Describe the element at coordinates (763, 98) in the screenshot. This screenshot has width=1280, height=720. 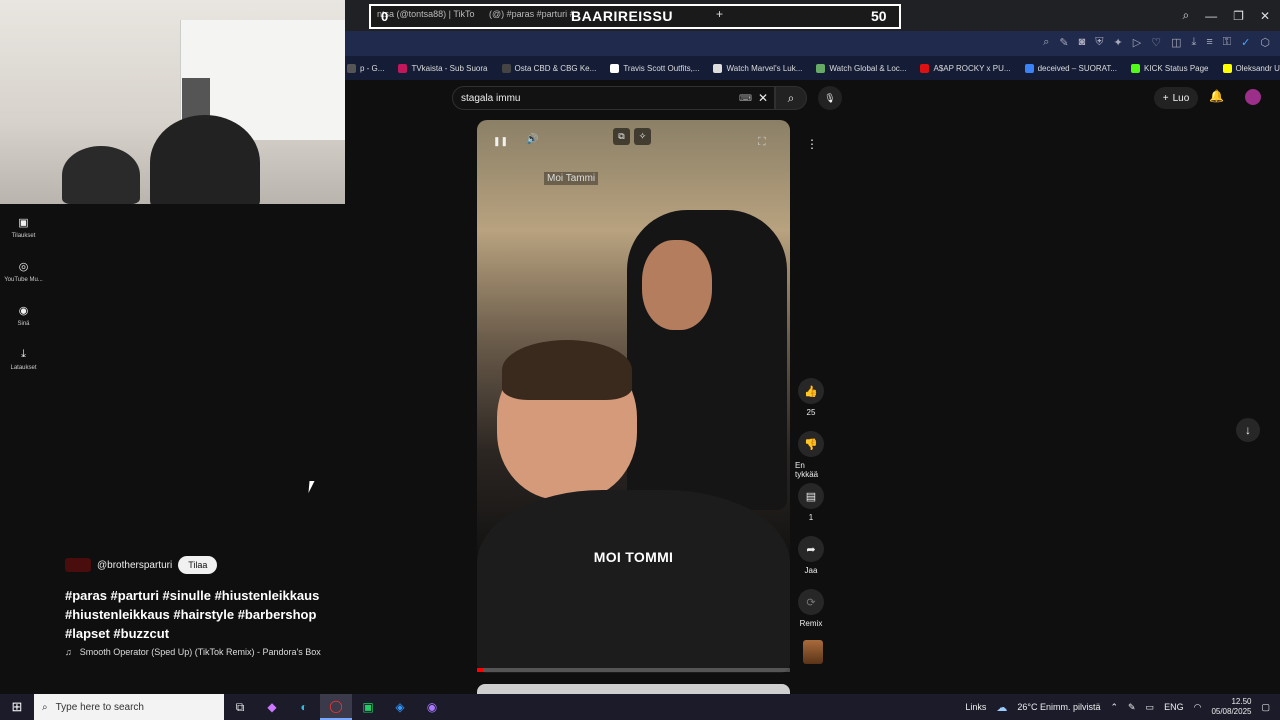
I see `clear-search-icon: ✕` at that location.